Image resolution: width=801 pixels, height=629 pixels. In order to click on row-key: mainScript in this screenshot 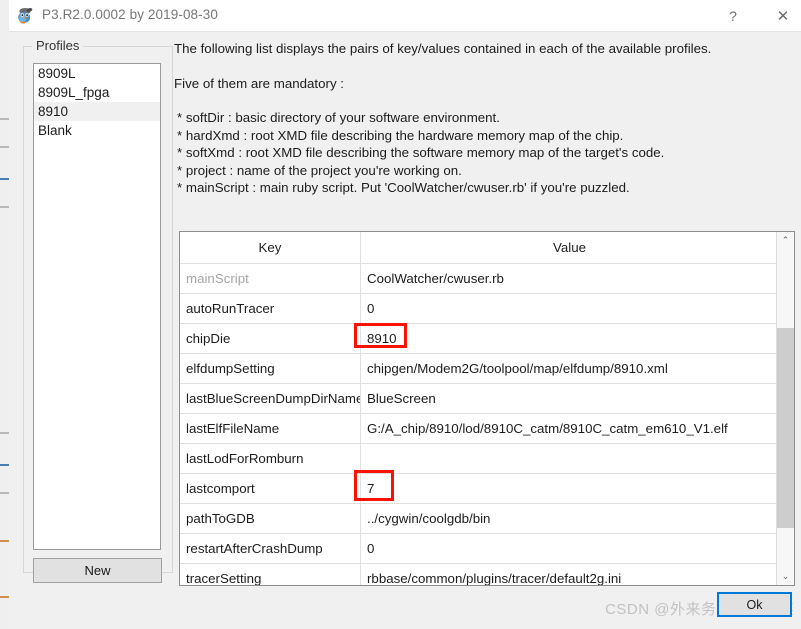, I will do `click(270, 278)`.